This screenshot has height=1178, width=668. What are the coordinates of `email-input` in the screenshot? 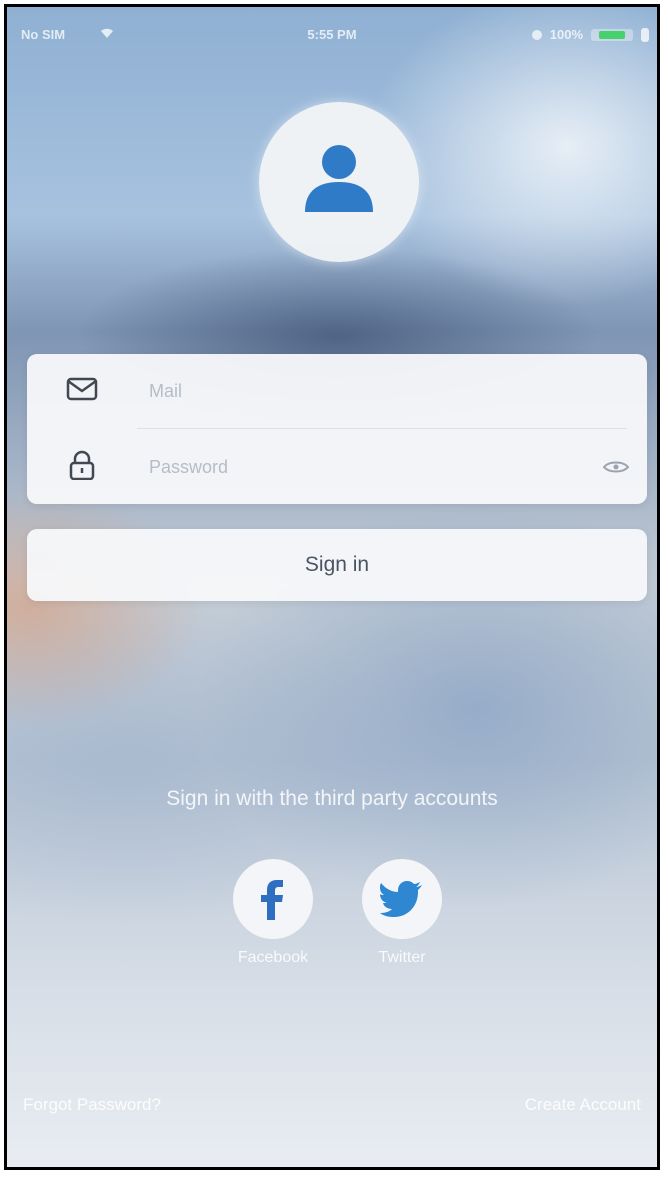 It's located at (369, 391).